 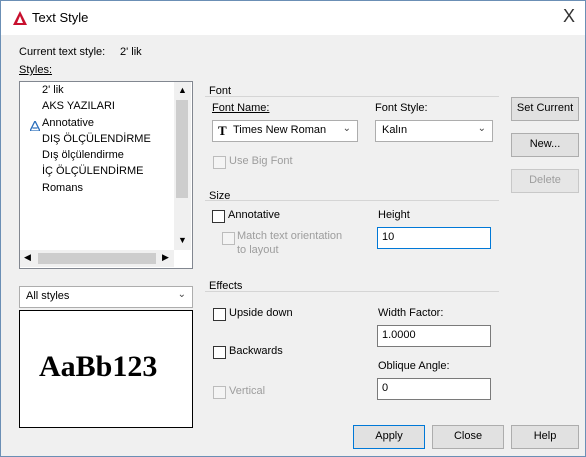 I want to click on current-style-label: Current text style:, so click(x=62, y=52).